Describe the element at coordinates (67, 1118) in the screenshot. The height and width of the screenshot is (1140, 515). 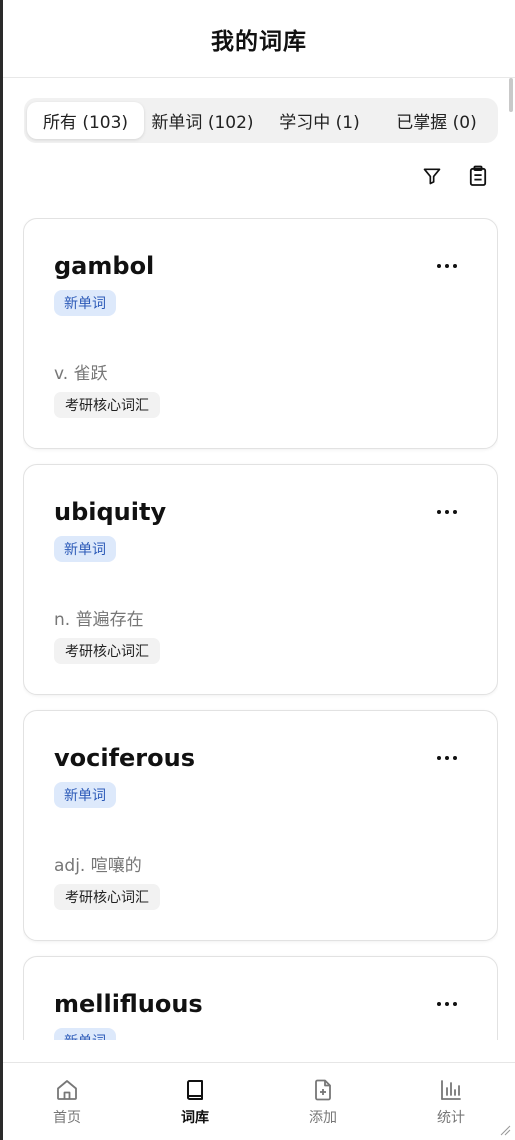
I see `nav-label: 首页` at that location.